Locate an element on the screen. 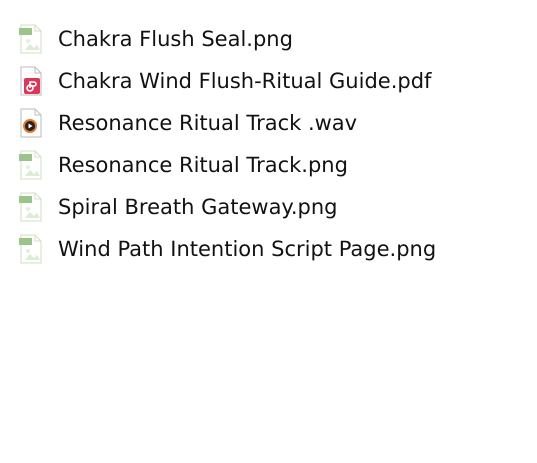  file-name: Chakra Flush Seal.png is located at coordinates (175, 39).